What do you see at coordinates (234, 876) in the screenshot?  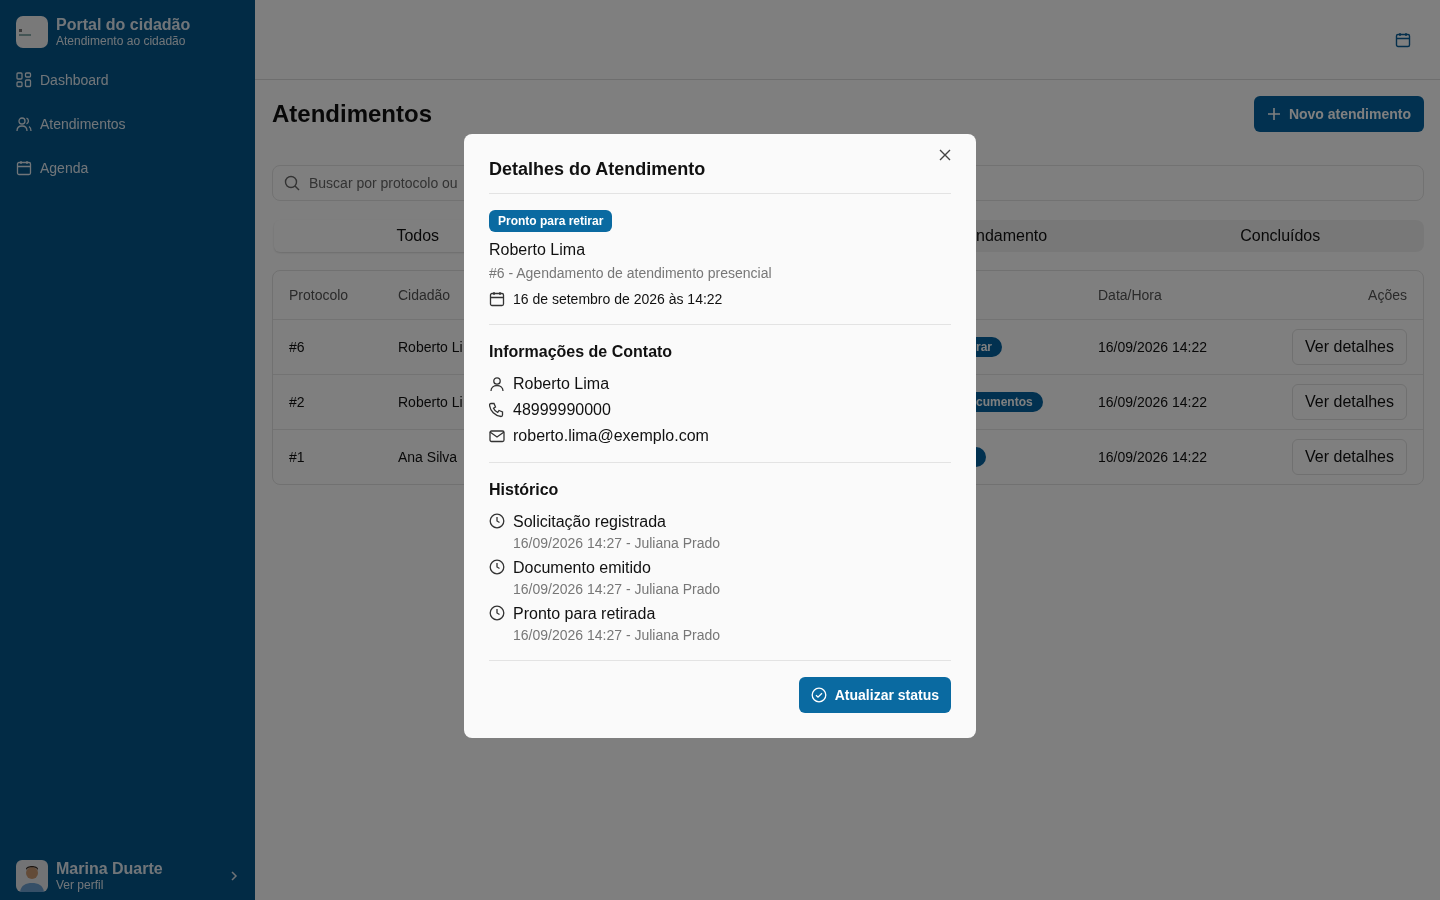 I see `chevron-right-icon` at bounding box center [234, 876].